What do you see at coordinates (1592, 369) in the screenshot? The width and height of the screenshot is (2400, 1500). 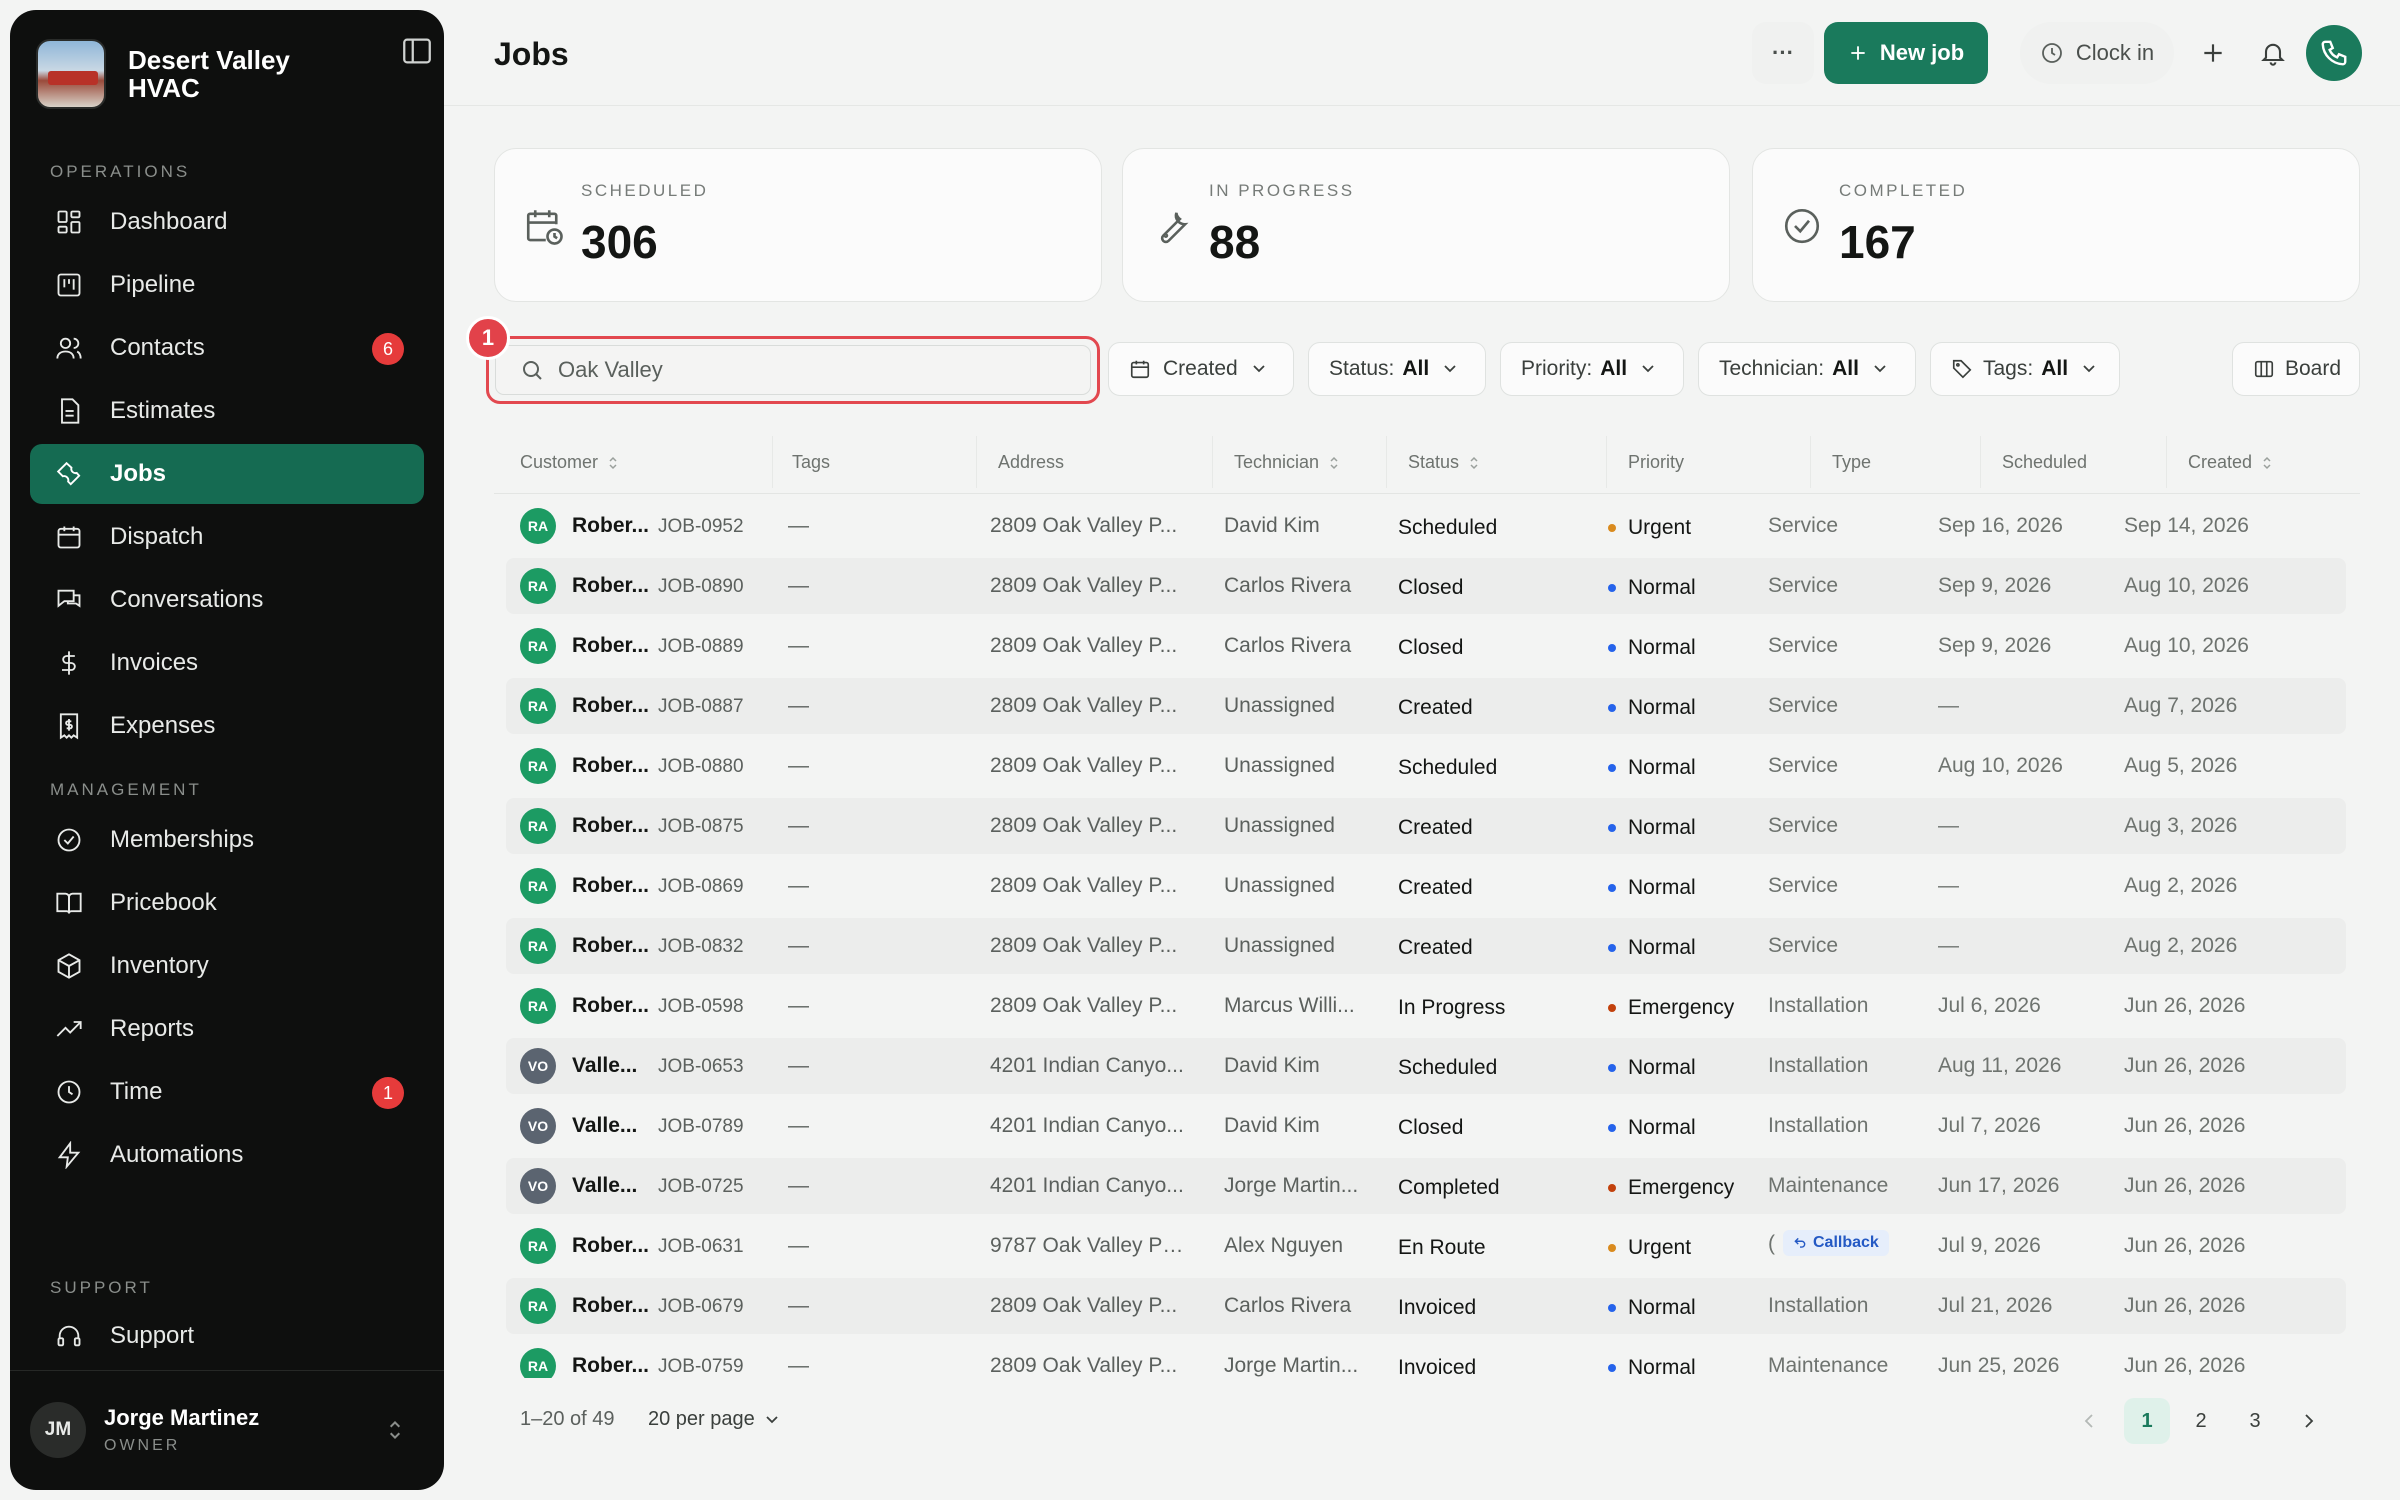 I see `priority-filter: Priority: All` at bounding box center [1592, 369].